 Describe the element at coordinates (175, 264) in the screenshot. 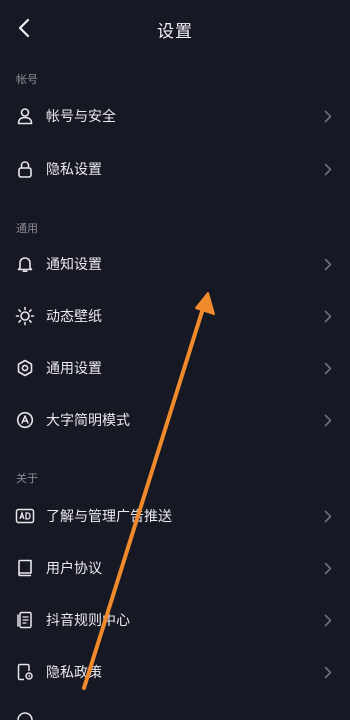

I see `settings-item-notification-settings: 通知设置` at that location.